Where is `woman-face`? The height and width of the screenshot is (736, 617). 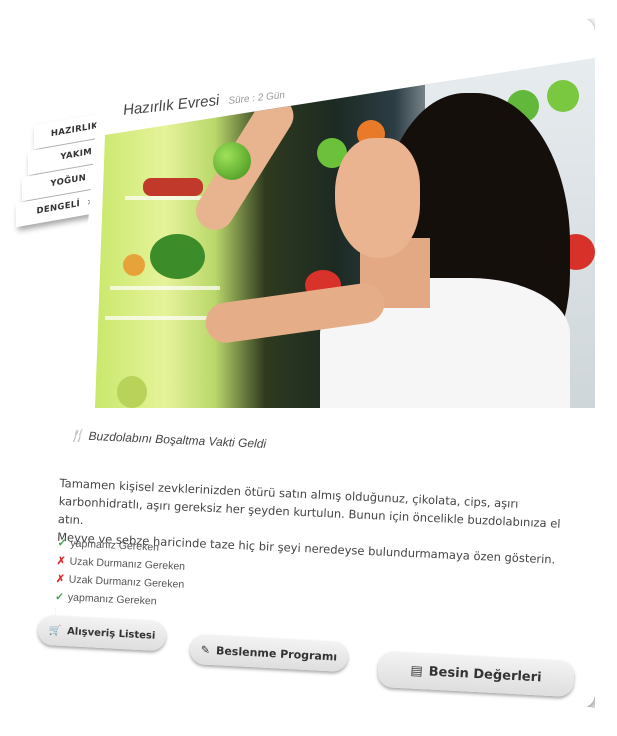
woman-face is located at coordinates (377, 198).